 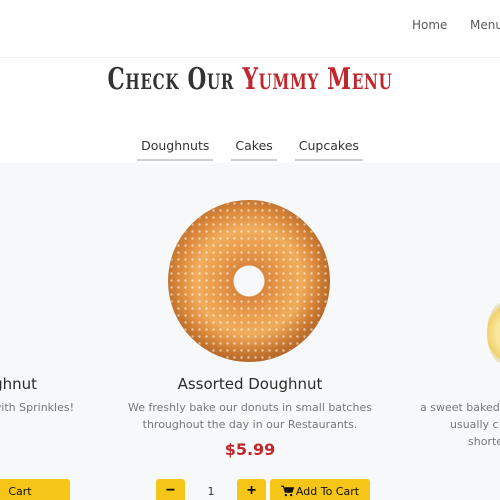 What do you see at coordinates (460, 407) in the screenshot?
I see `item-description-line: a sweet baked` at bounding box center [460, 407].